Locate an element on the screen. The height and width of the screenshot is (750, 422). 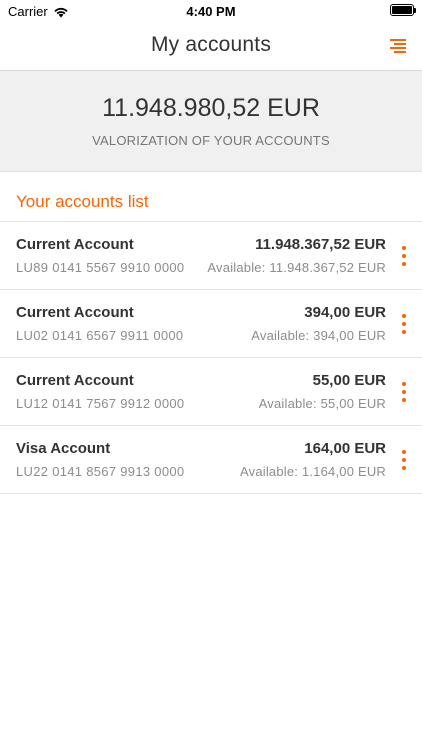
page-title: My accounts is located at coordinates (211, 44).